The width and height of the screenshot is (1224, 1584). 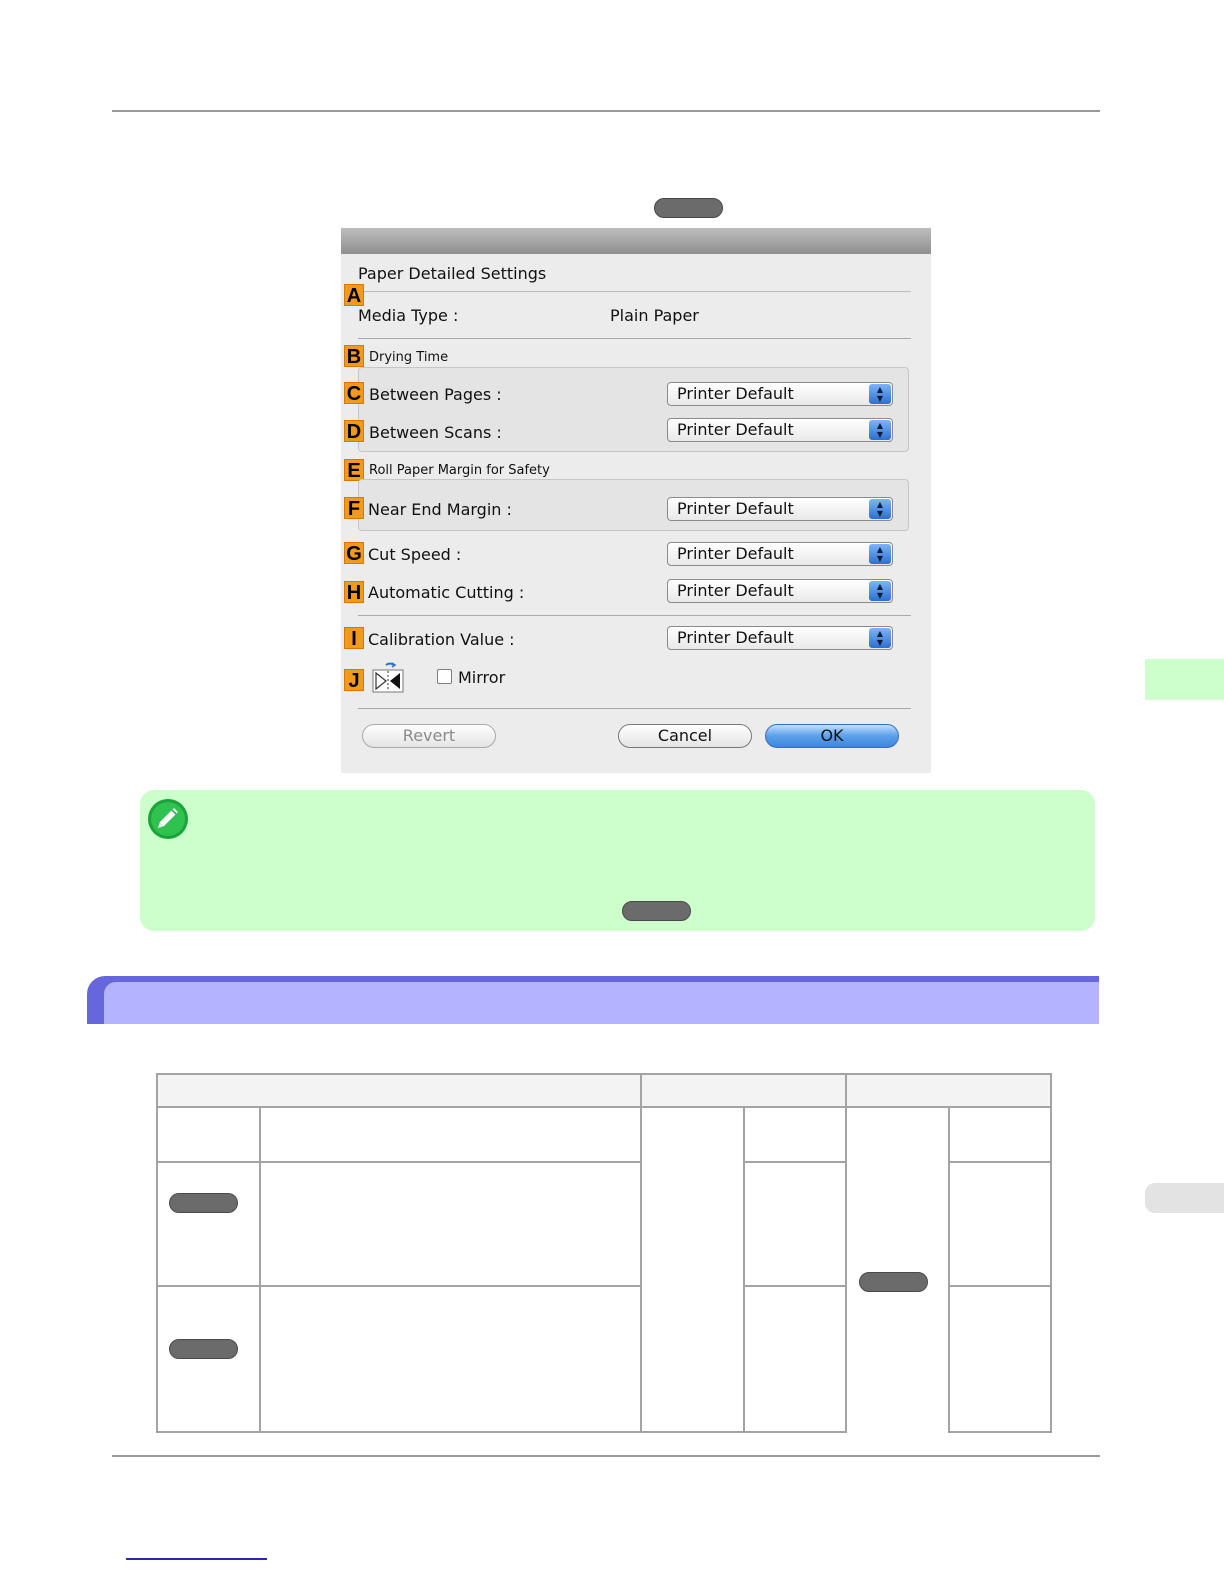 I want to click on calibration-value-popup: Printer Default ▲ ▼, so click(x=780, y=638).